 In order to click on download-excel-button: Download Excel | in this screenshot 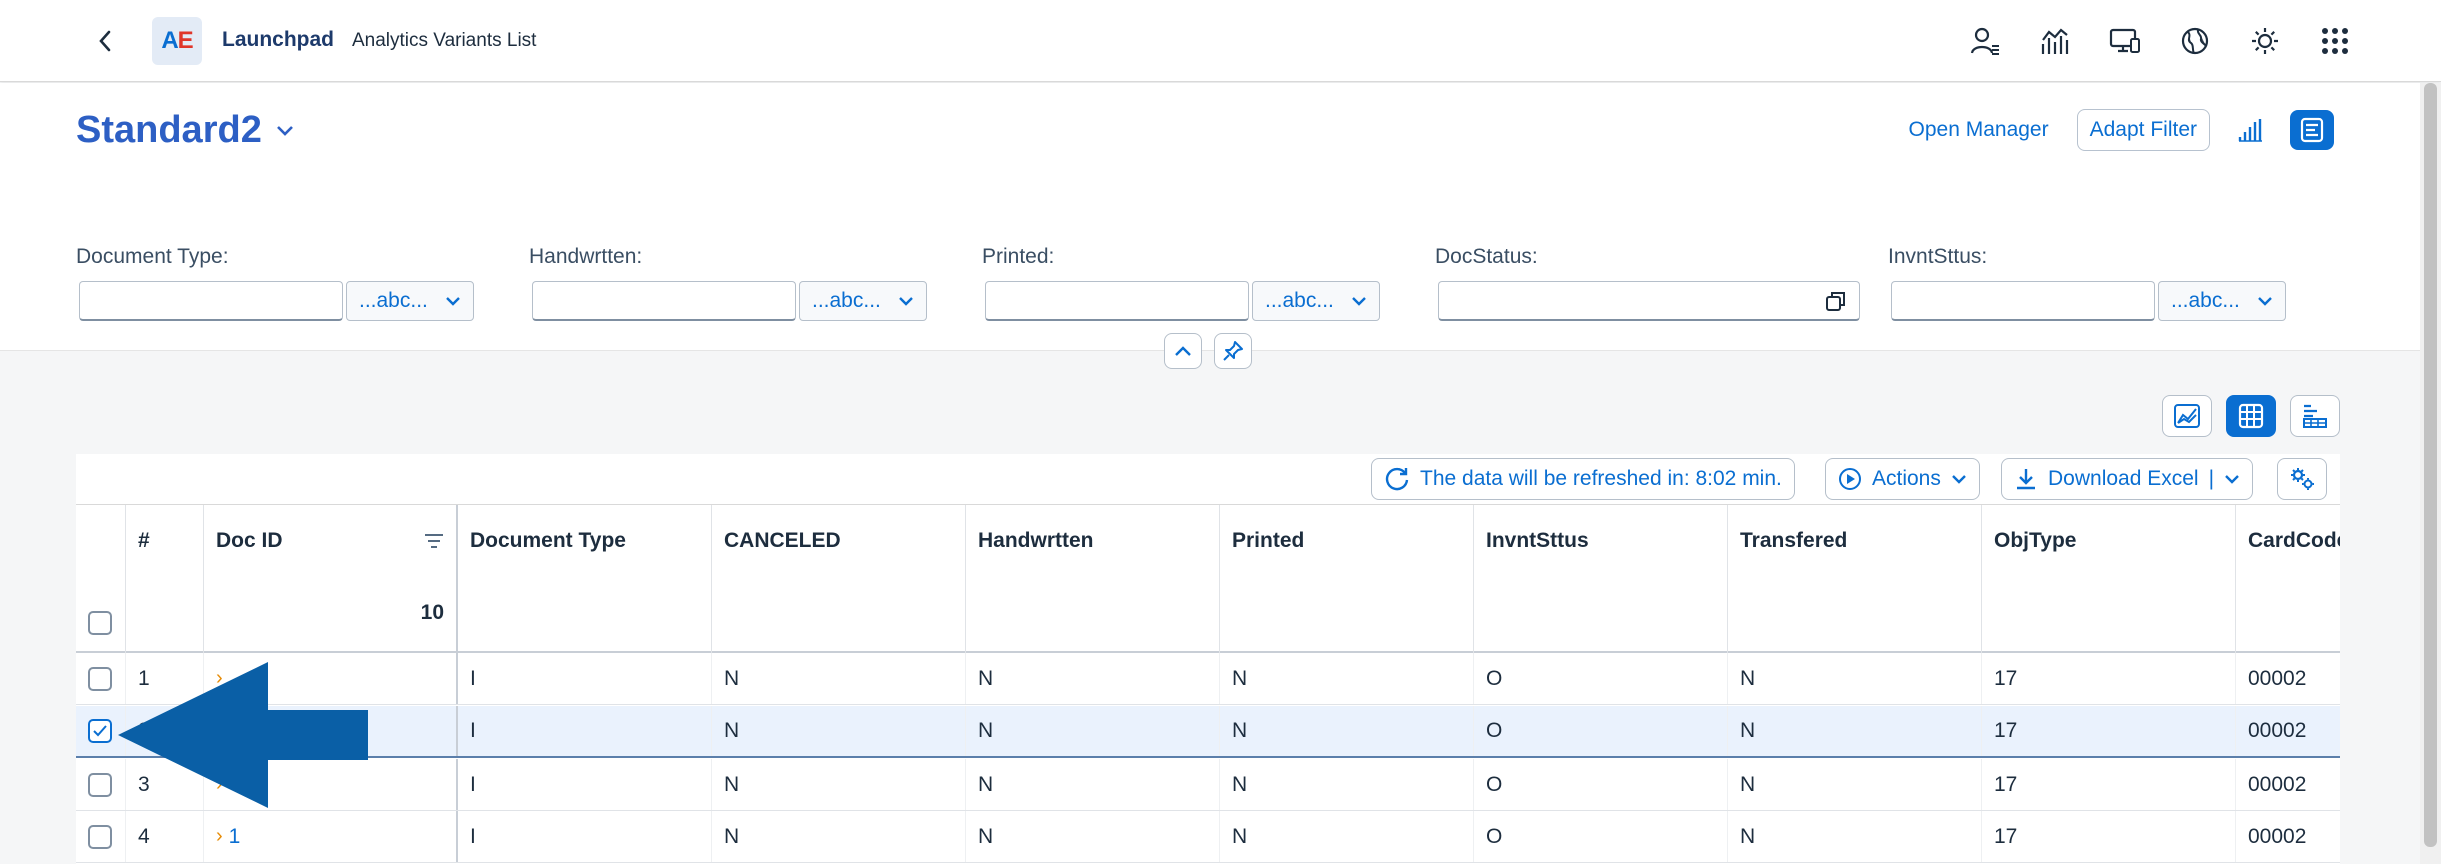, I will do `click(2127, 479)`.